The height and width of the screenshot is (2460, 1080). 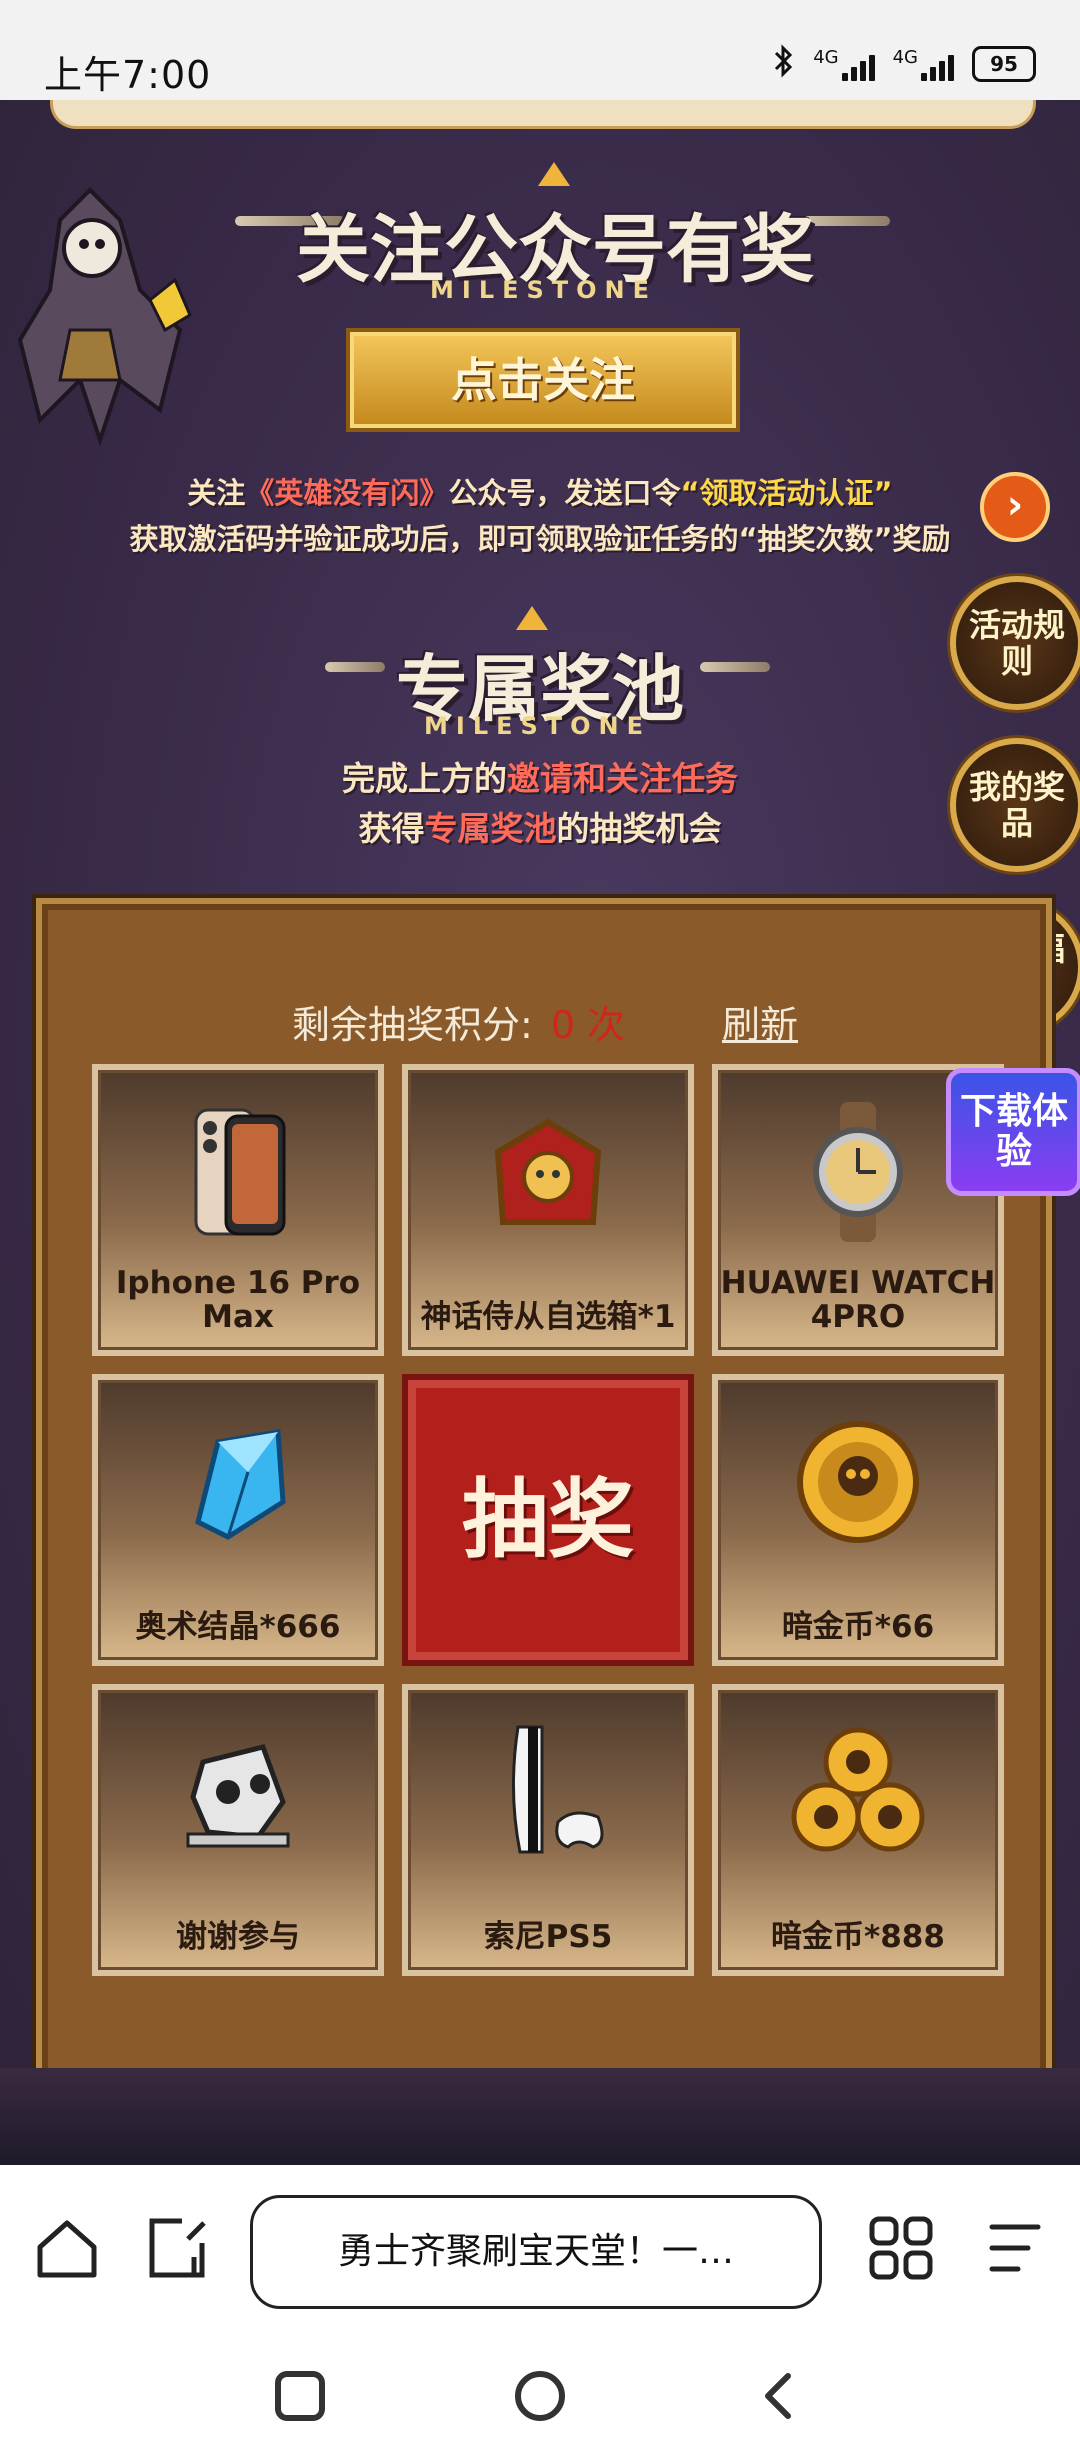 What do you see at coordinates (238, 1937) in the screenshot?
I see `prize-label: 谢谢参与` at bounding box center [238, 1937].